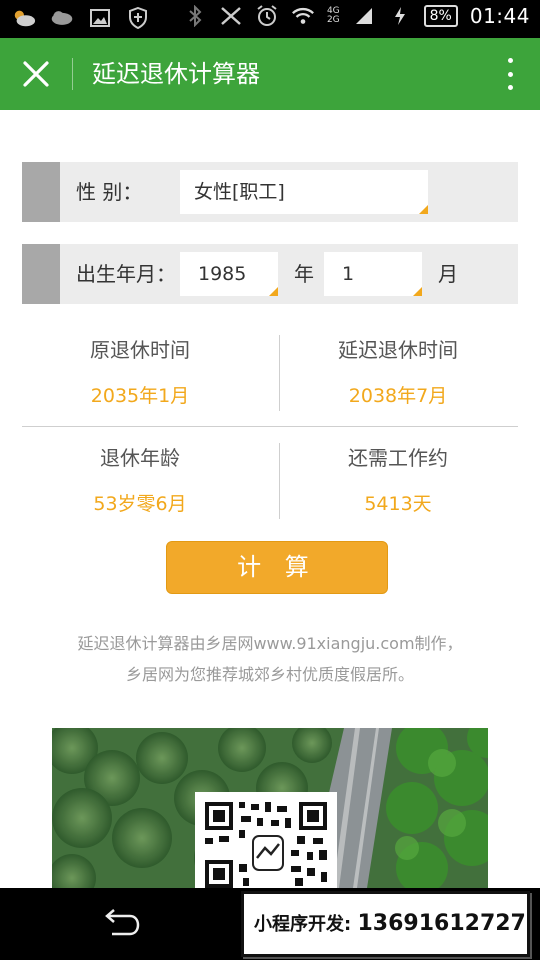  Describe the element at coordinates (267, 16) in the screenshot. I see `alarm-icon` at that location.